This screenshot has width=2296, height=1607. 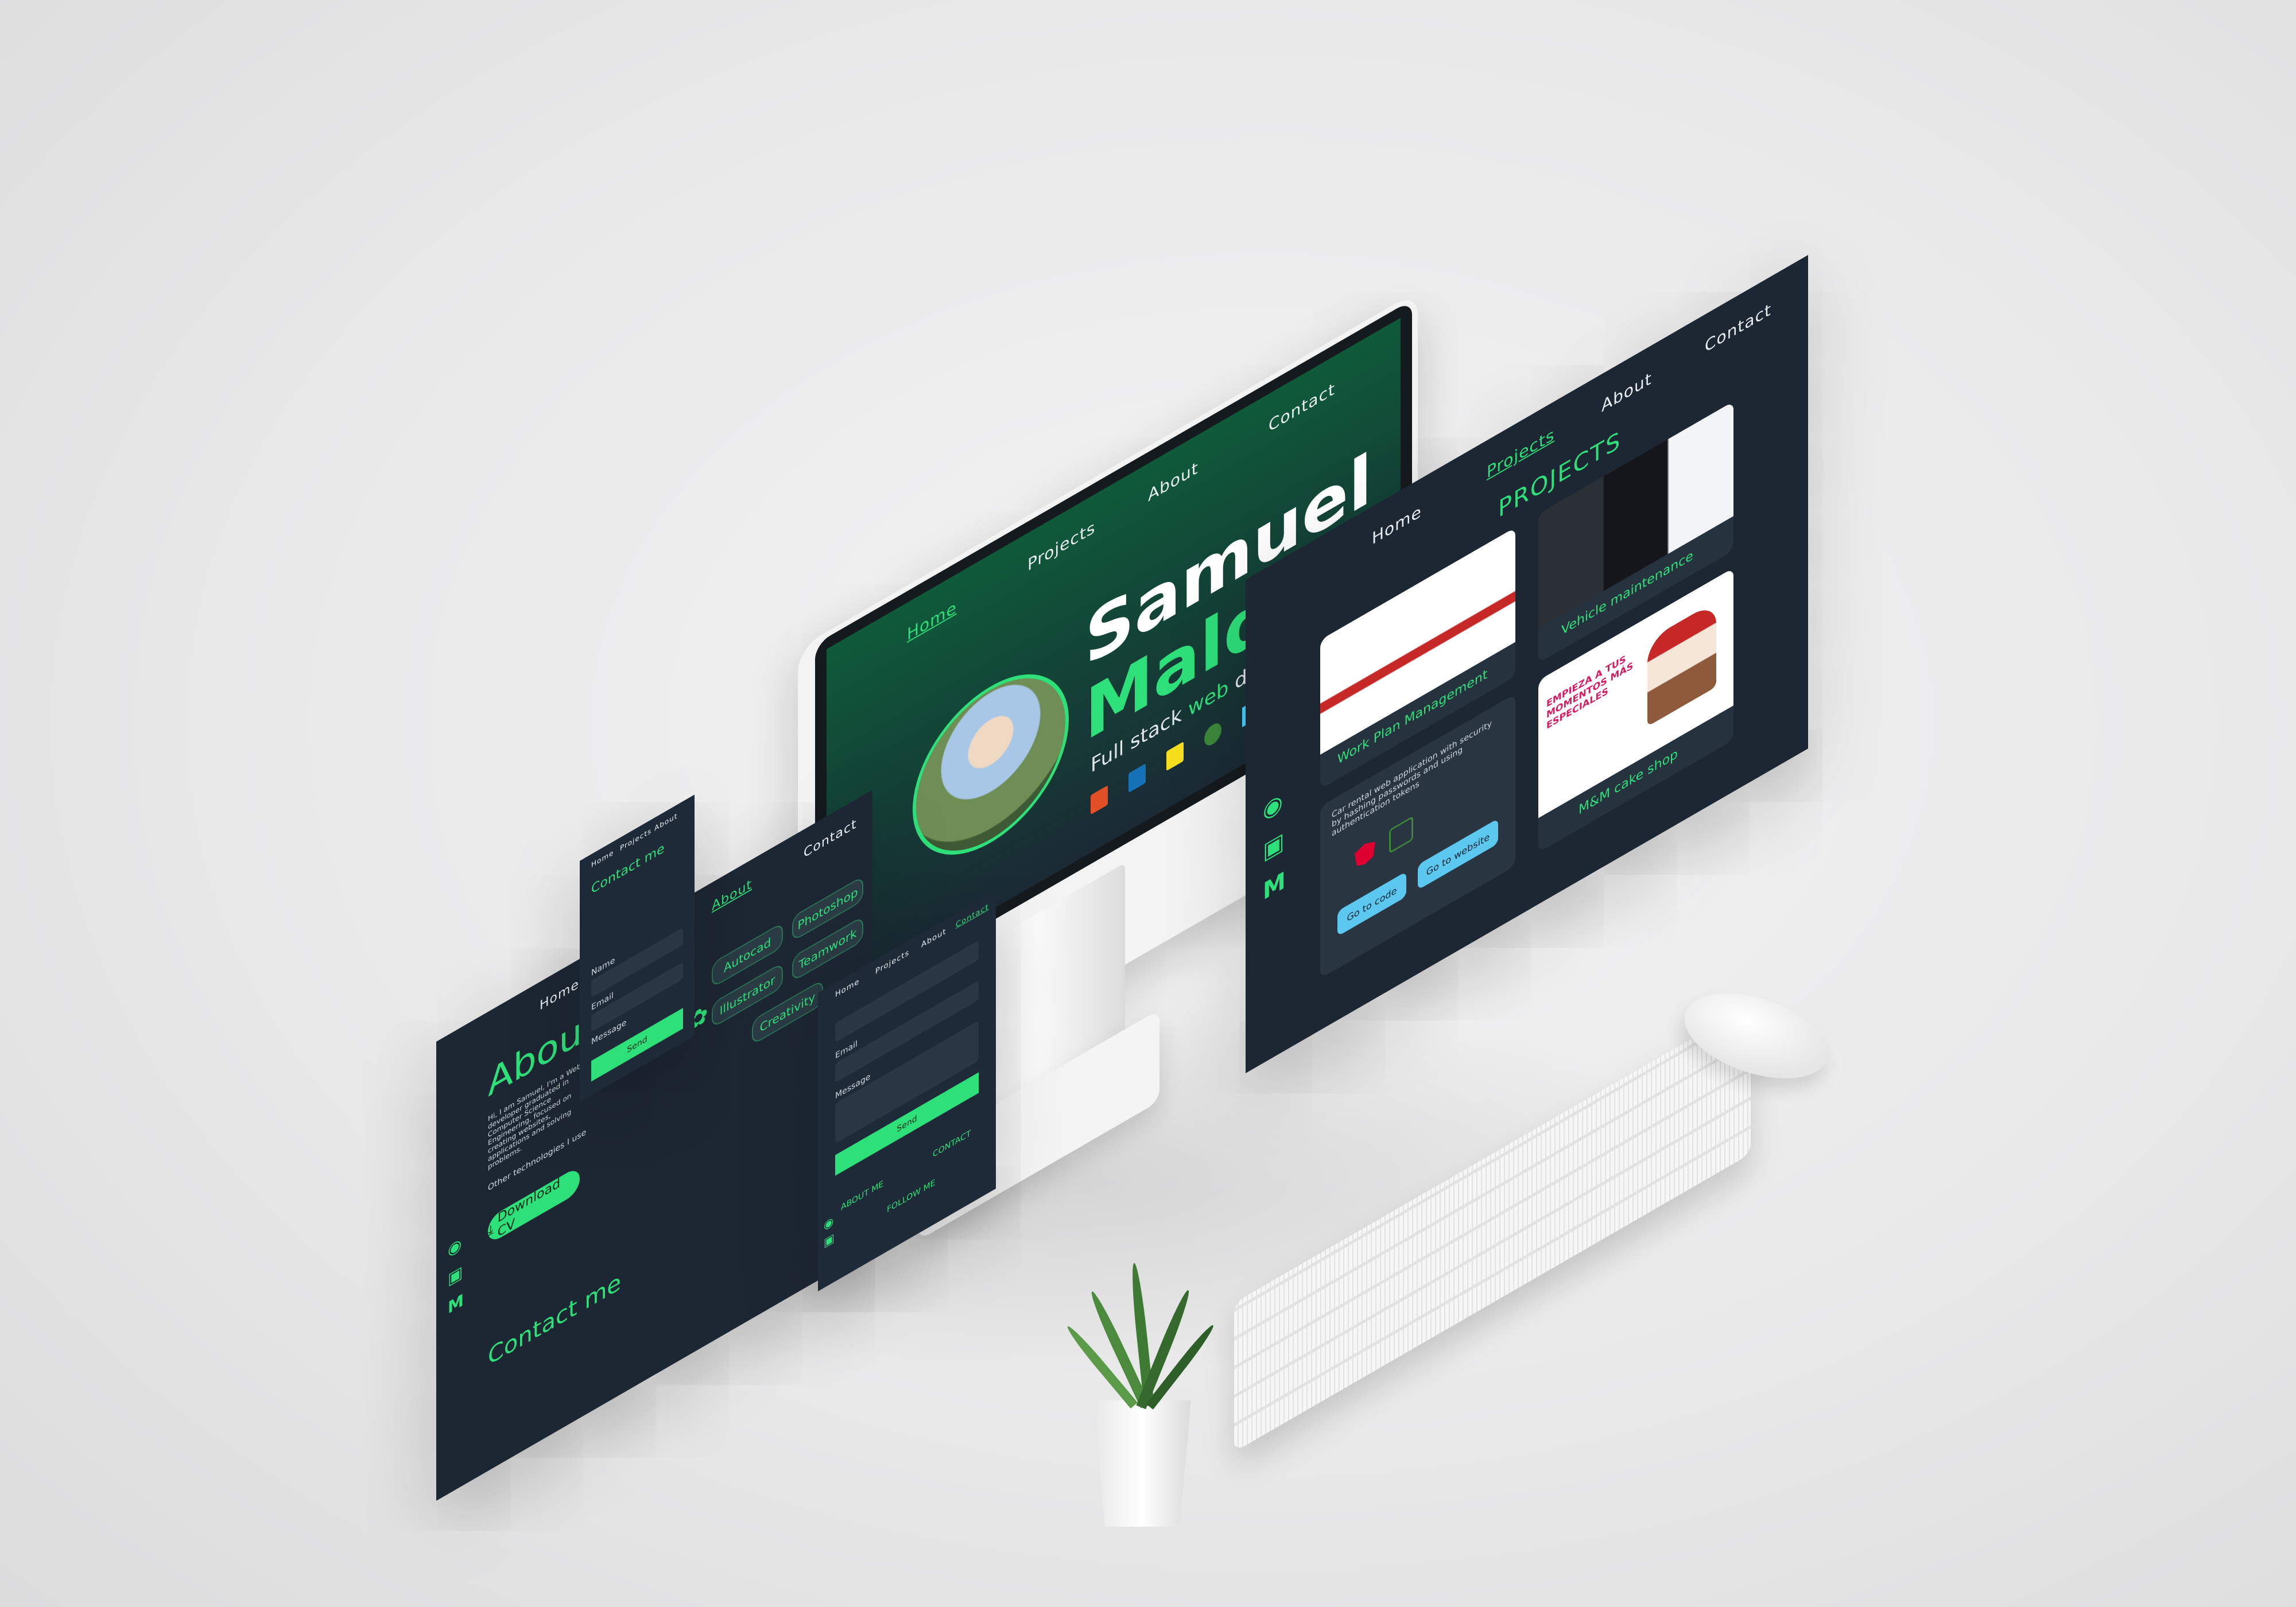 What do you see at coordinates (628, 869) in the screenshot?
I see `mobile-contact-heading: Contact me` at bounding box center [628, 869].